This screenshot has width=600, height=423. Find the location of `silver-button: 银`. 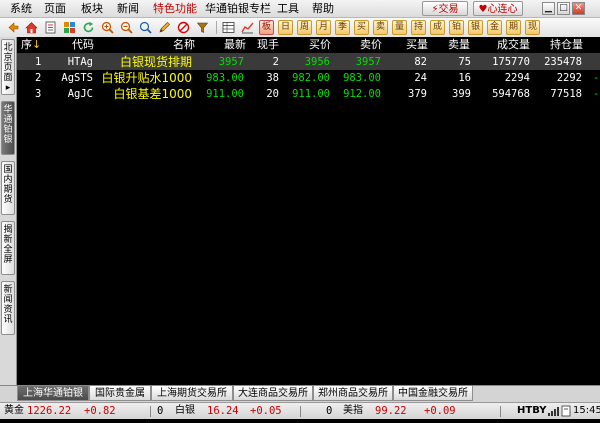

silver-button: 银 is located at coordinates (475, 27).